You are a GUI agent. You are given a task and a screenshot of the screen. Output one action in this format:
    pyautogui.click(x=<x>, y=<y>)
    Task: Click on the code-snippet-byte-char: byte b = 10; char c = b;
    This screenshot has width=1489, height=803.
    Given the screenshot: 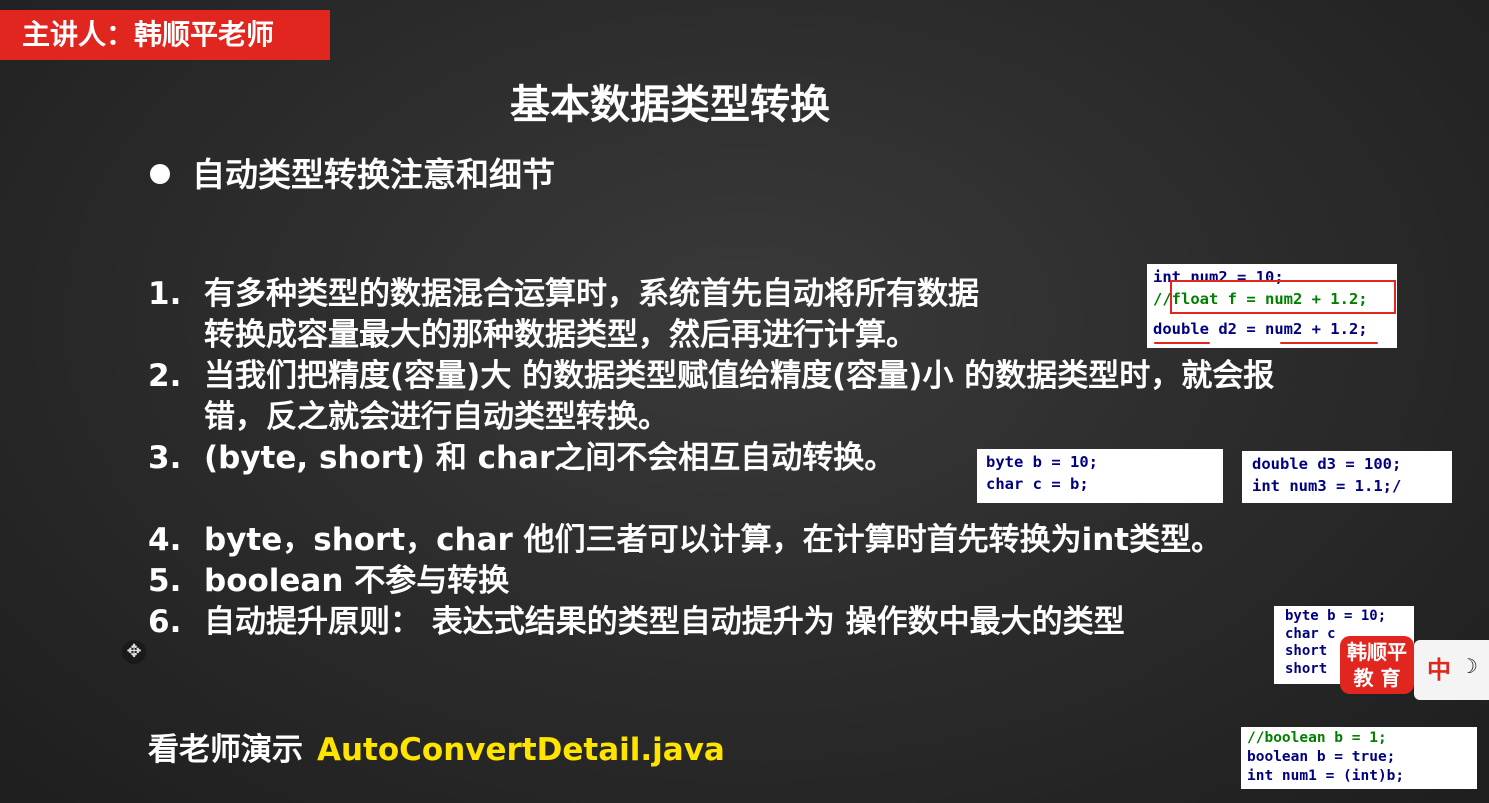 What is the action you would take?
    pyautogui.click(x=1100, y=476)
    